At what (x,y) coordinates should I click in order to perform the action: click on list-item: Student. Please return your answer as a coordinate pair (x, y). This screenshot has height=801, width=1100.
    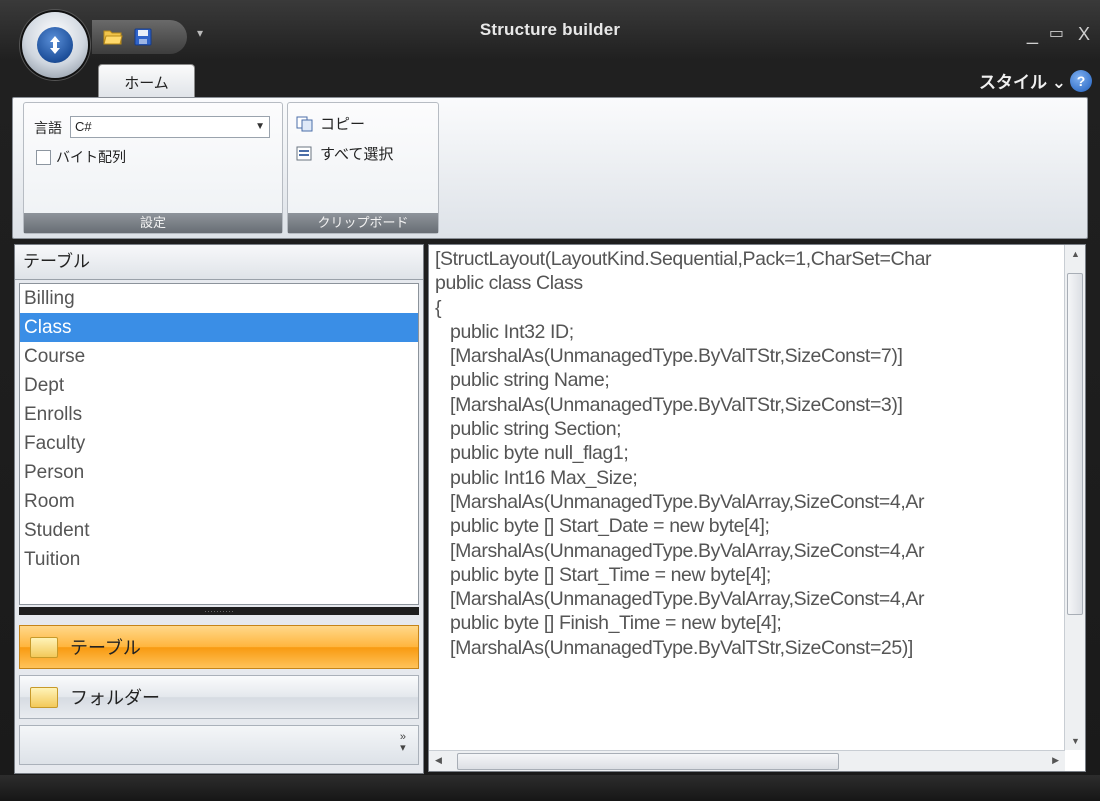
    Looking at the image, I should click on (219, 530).